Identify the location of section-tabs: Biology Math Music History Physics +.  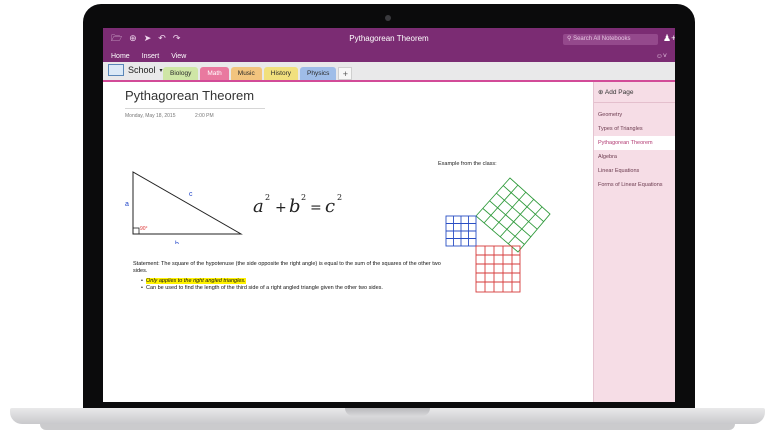
(258, 73).